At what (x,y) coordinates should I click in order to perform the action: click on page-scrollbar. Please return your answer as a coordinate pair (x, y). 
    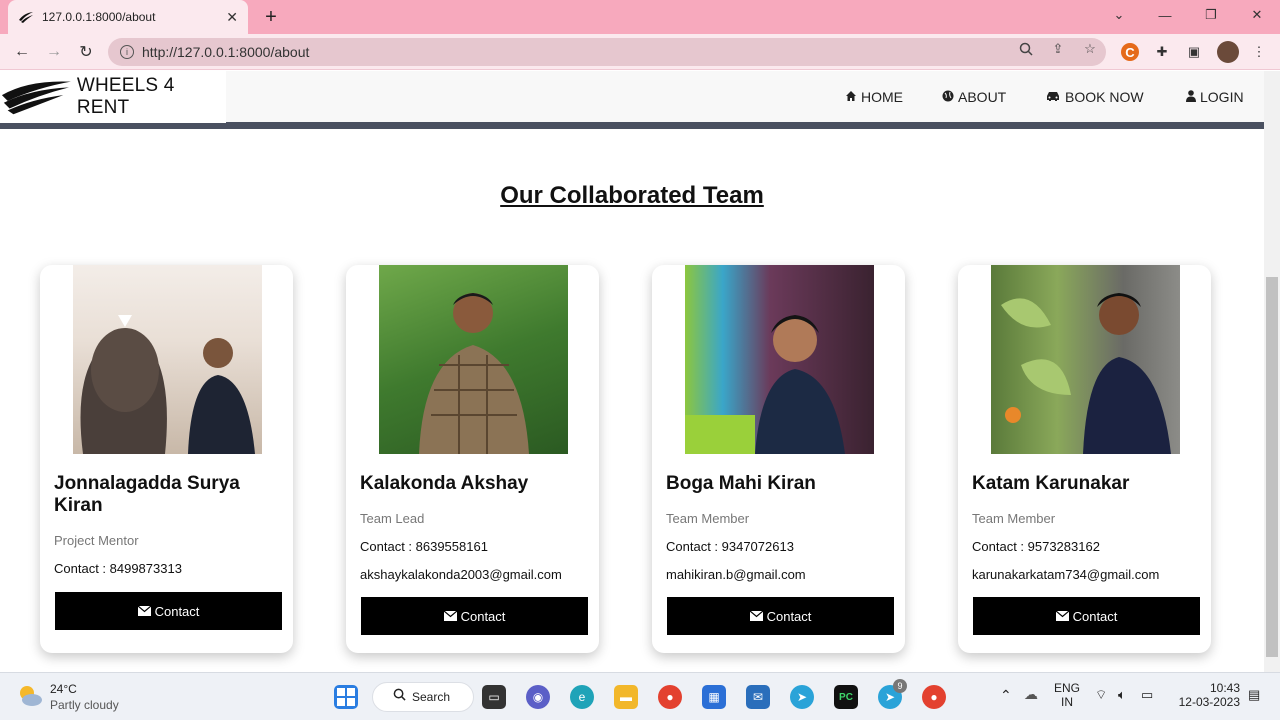
    Looking at the image, I should click on (1272, 371).